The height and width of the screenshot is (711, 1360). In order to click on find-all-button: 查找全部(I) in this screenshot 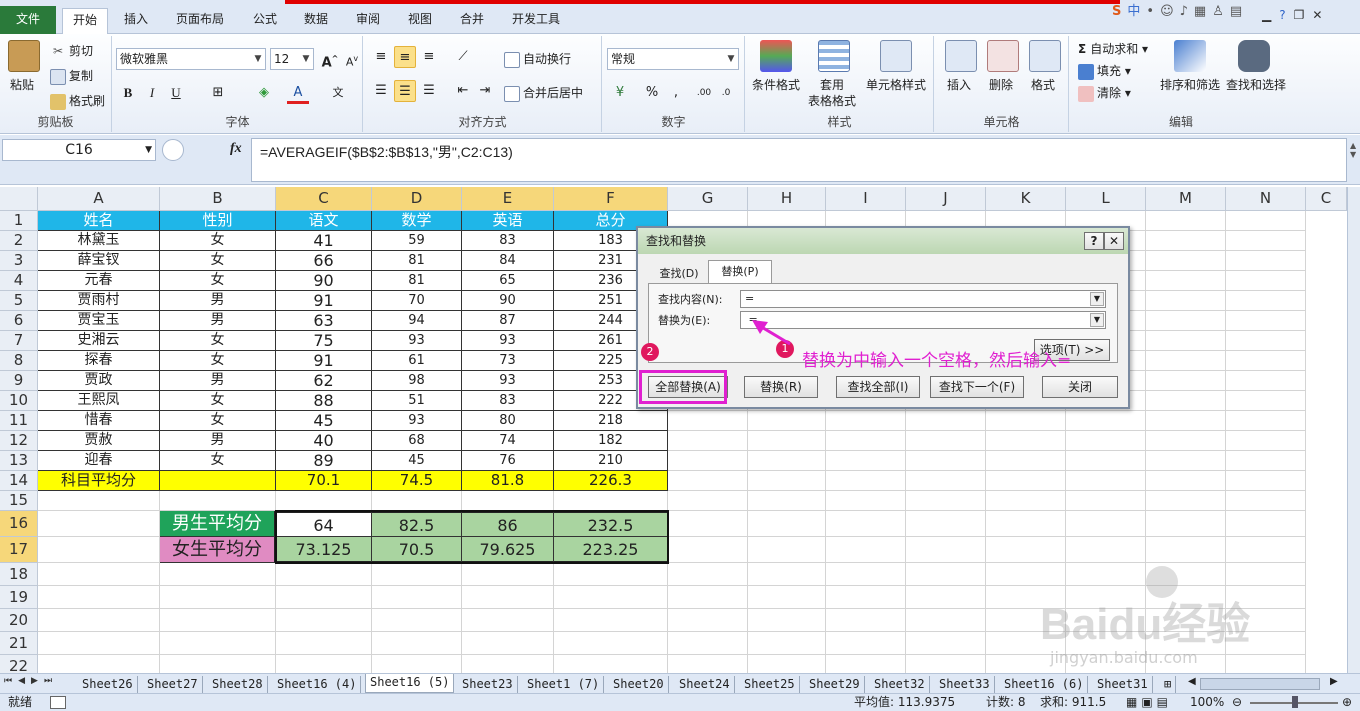, I will do `click(878, 387)`.